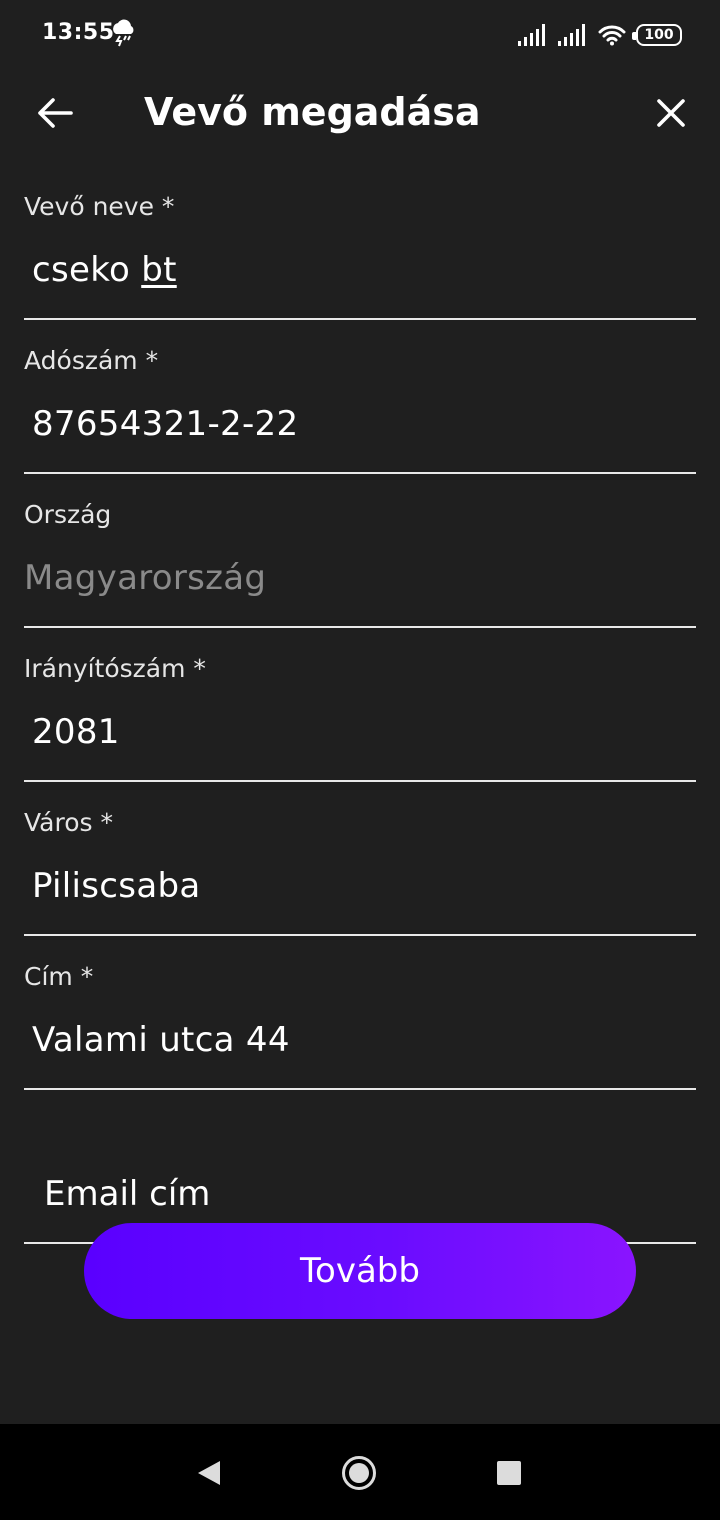 This screenshot has height=1520, width=720. I want to click on country-field: Ország Magyarország, so click(360, 551).